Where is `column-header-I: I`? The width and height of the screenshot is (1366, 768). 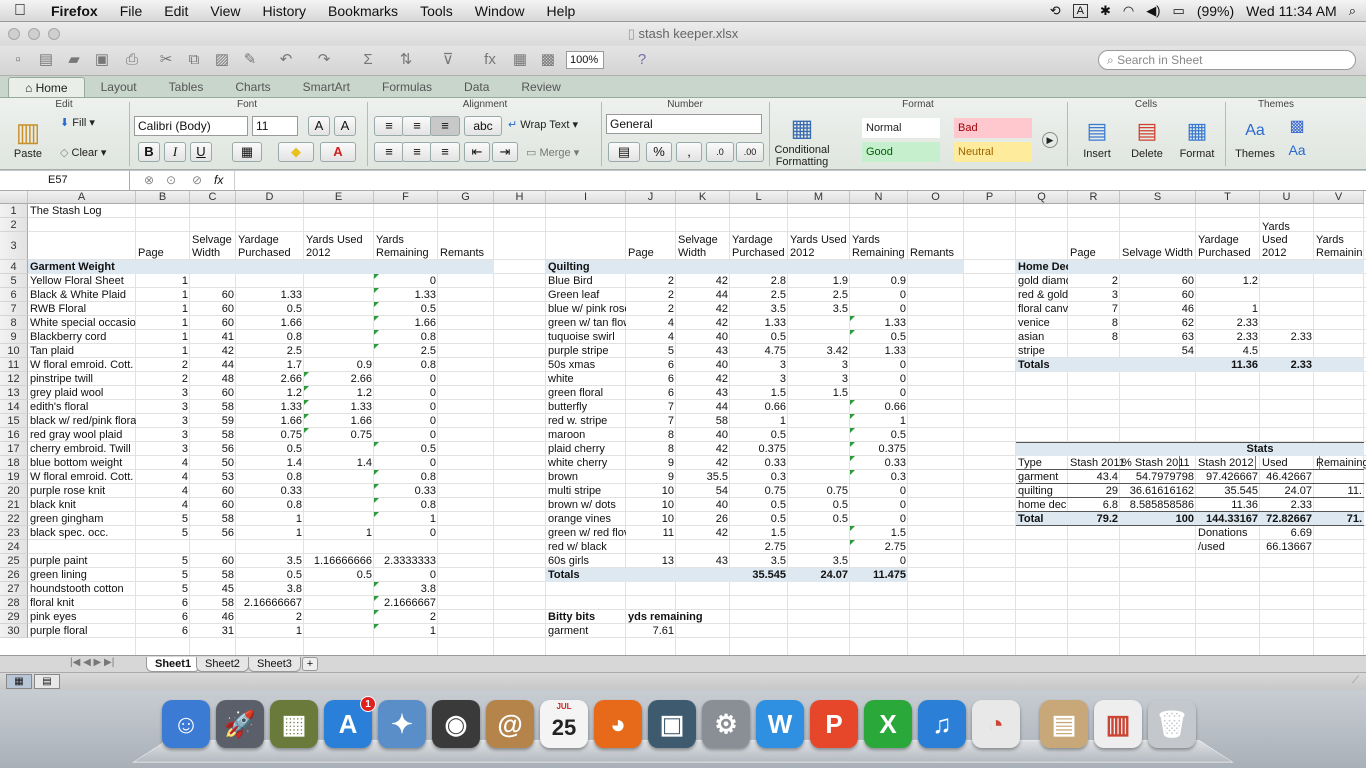
column-header-I: I is located at coordinates (586, 197).